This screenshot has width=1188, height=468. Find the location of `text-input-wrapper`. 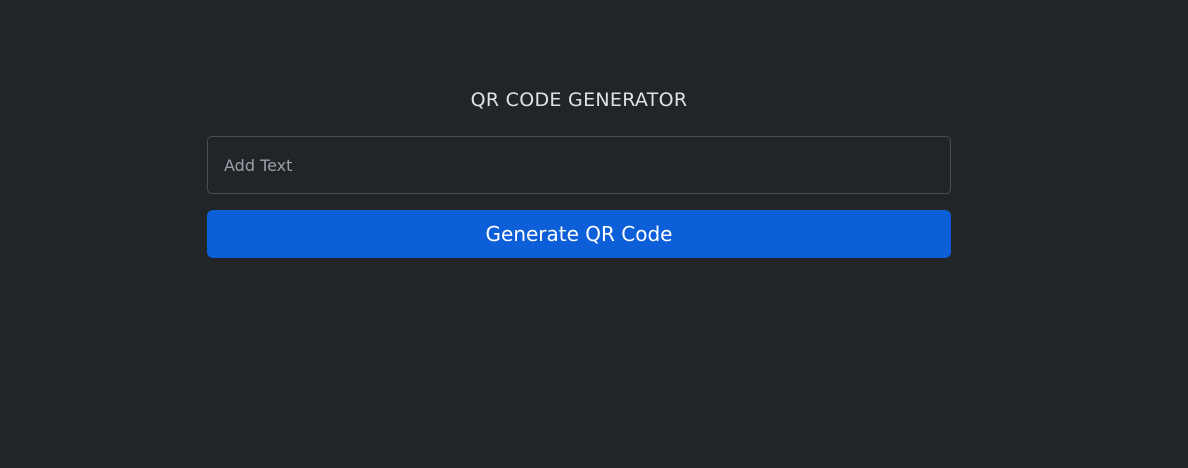

text-input-wrapper is located at coordinates (579, 165).